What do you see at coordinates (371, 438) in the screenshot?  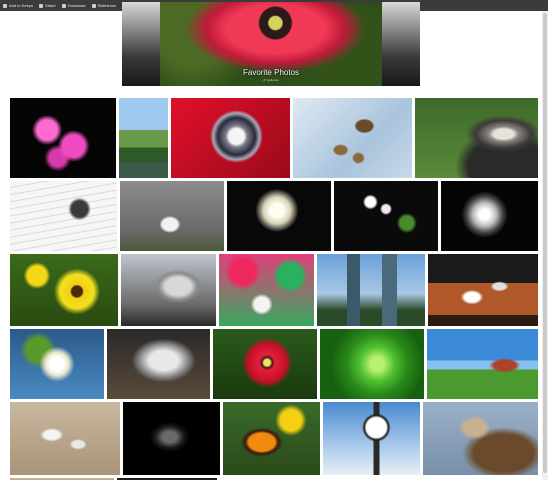 I see `street-clock-photo` at bounding box center [371, 438].